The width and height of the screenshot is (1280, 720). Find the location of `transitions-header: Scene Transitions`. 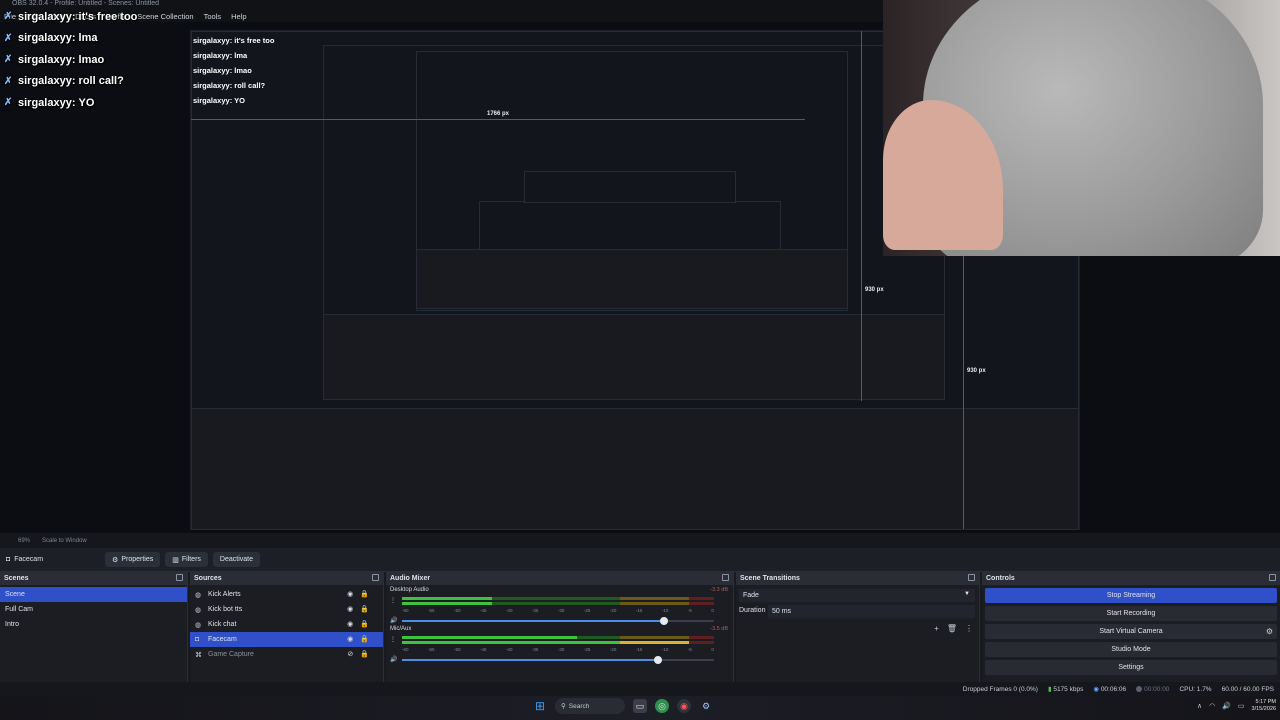

transitions-header: Scene Transitions is located at coordinates (857, 578).